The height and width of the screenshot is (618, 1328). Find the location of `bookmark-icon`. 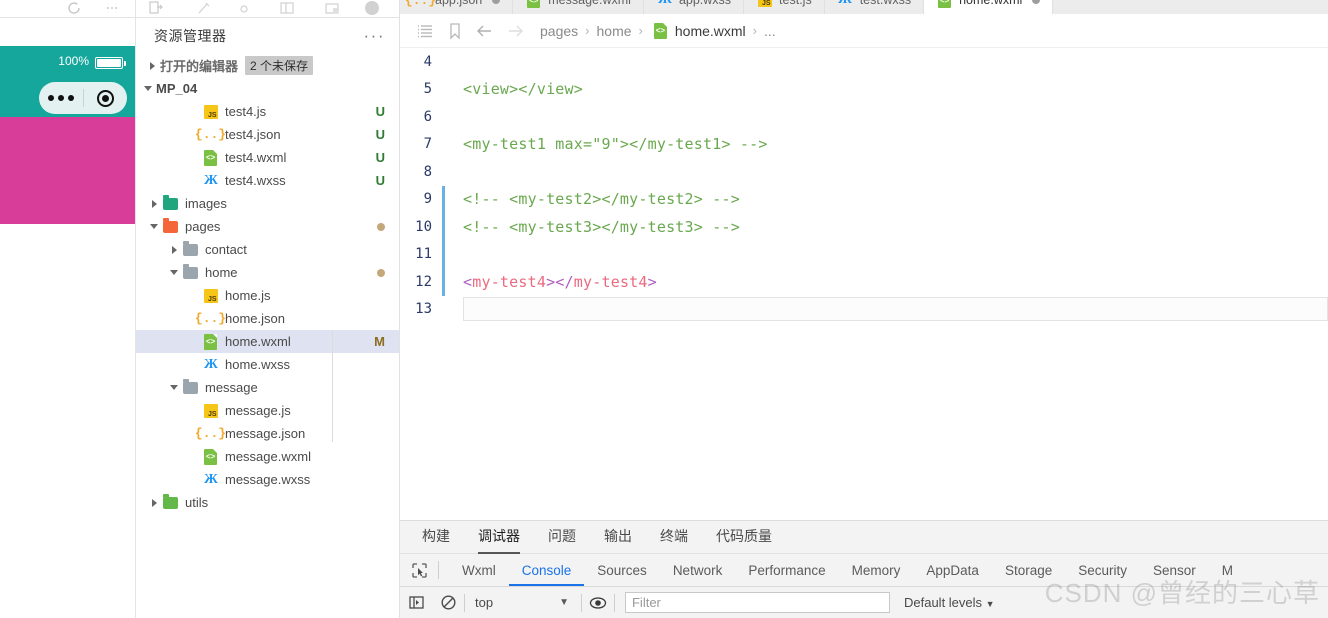

bookmark-icon is located at coordinates (455, 31).